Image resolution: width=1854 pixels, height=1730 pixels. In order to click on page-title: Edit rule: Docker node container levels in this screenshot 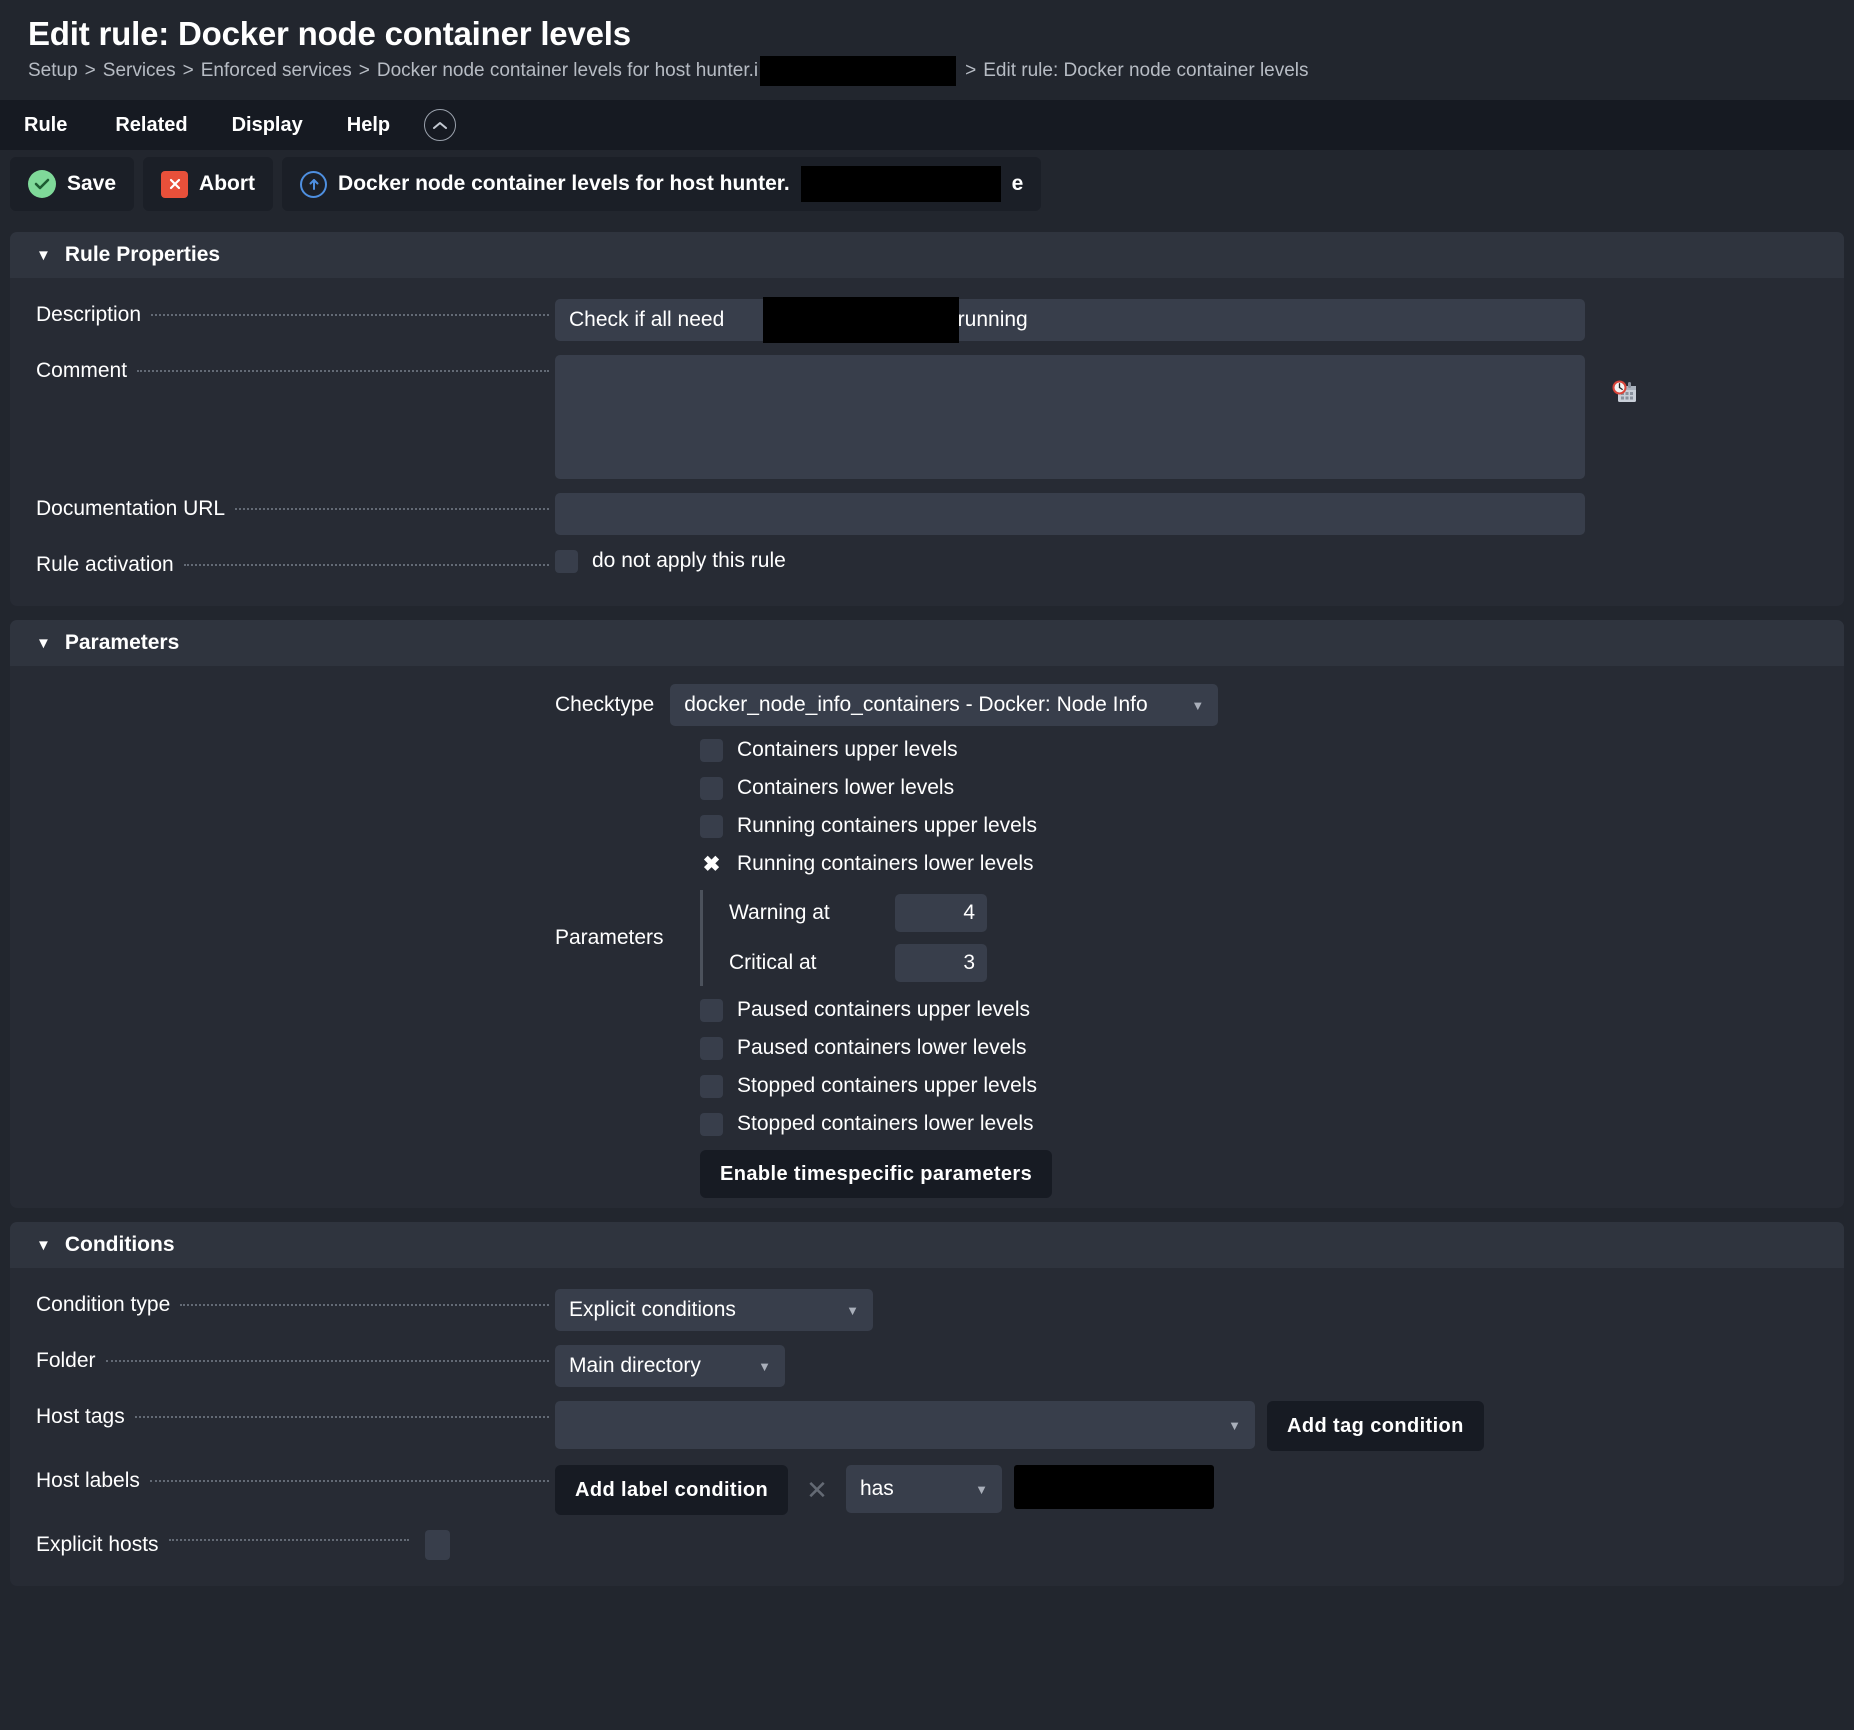, I will do `click(329, 33)`.